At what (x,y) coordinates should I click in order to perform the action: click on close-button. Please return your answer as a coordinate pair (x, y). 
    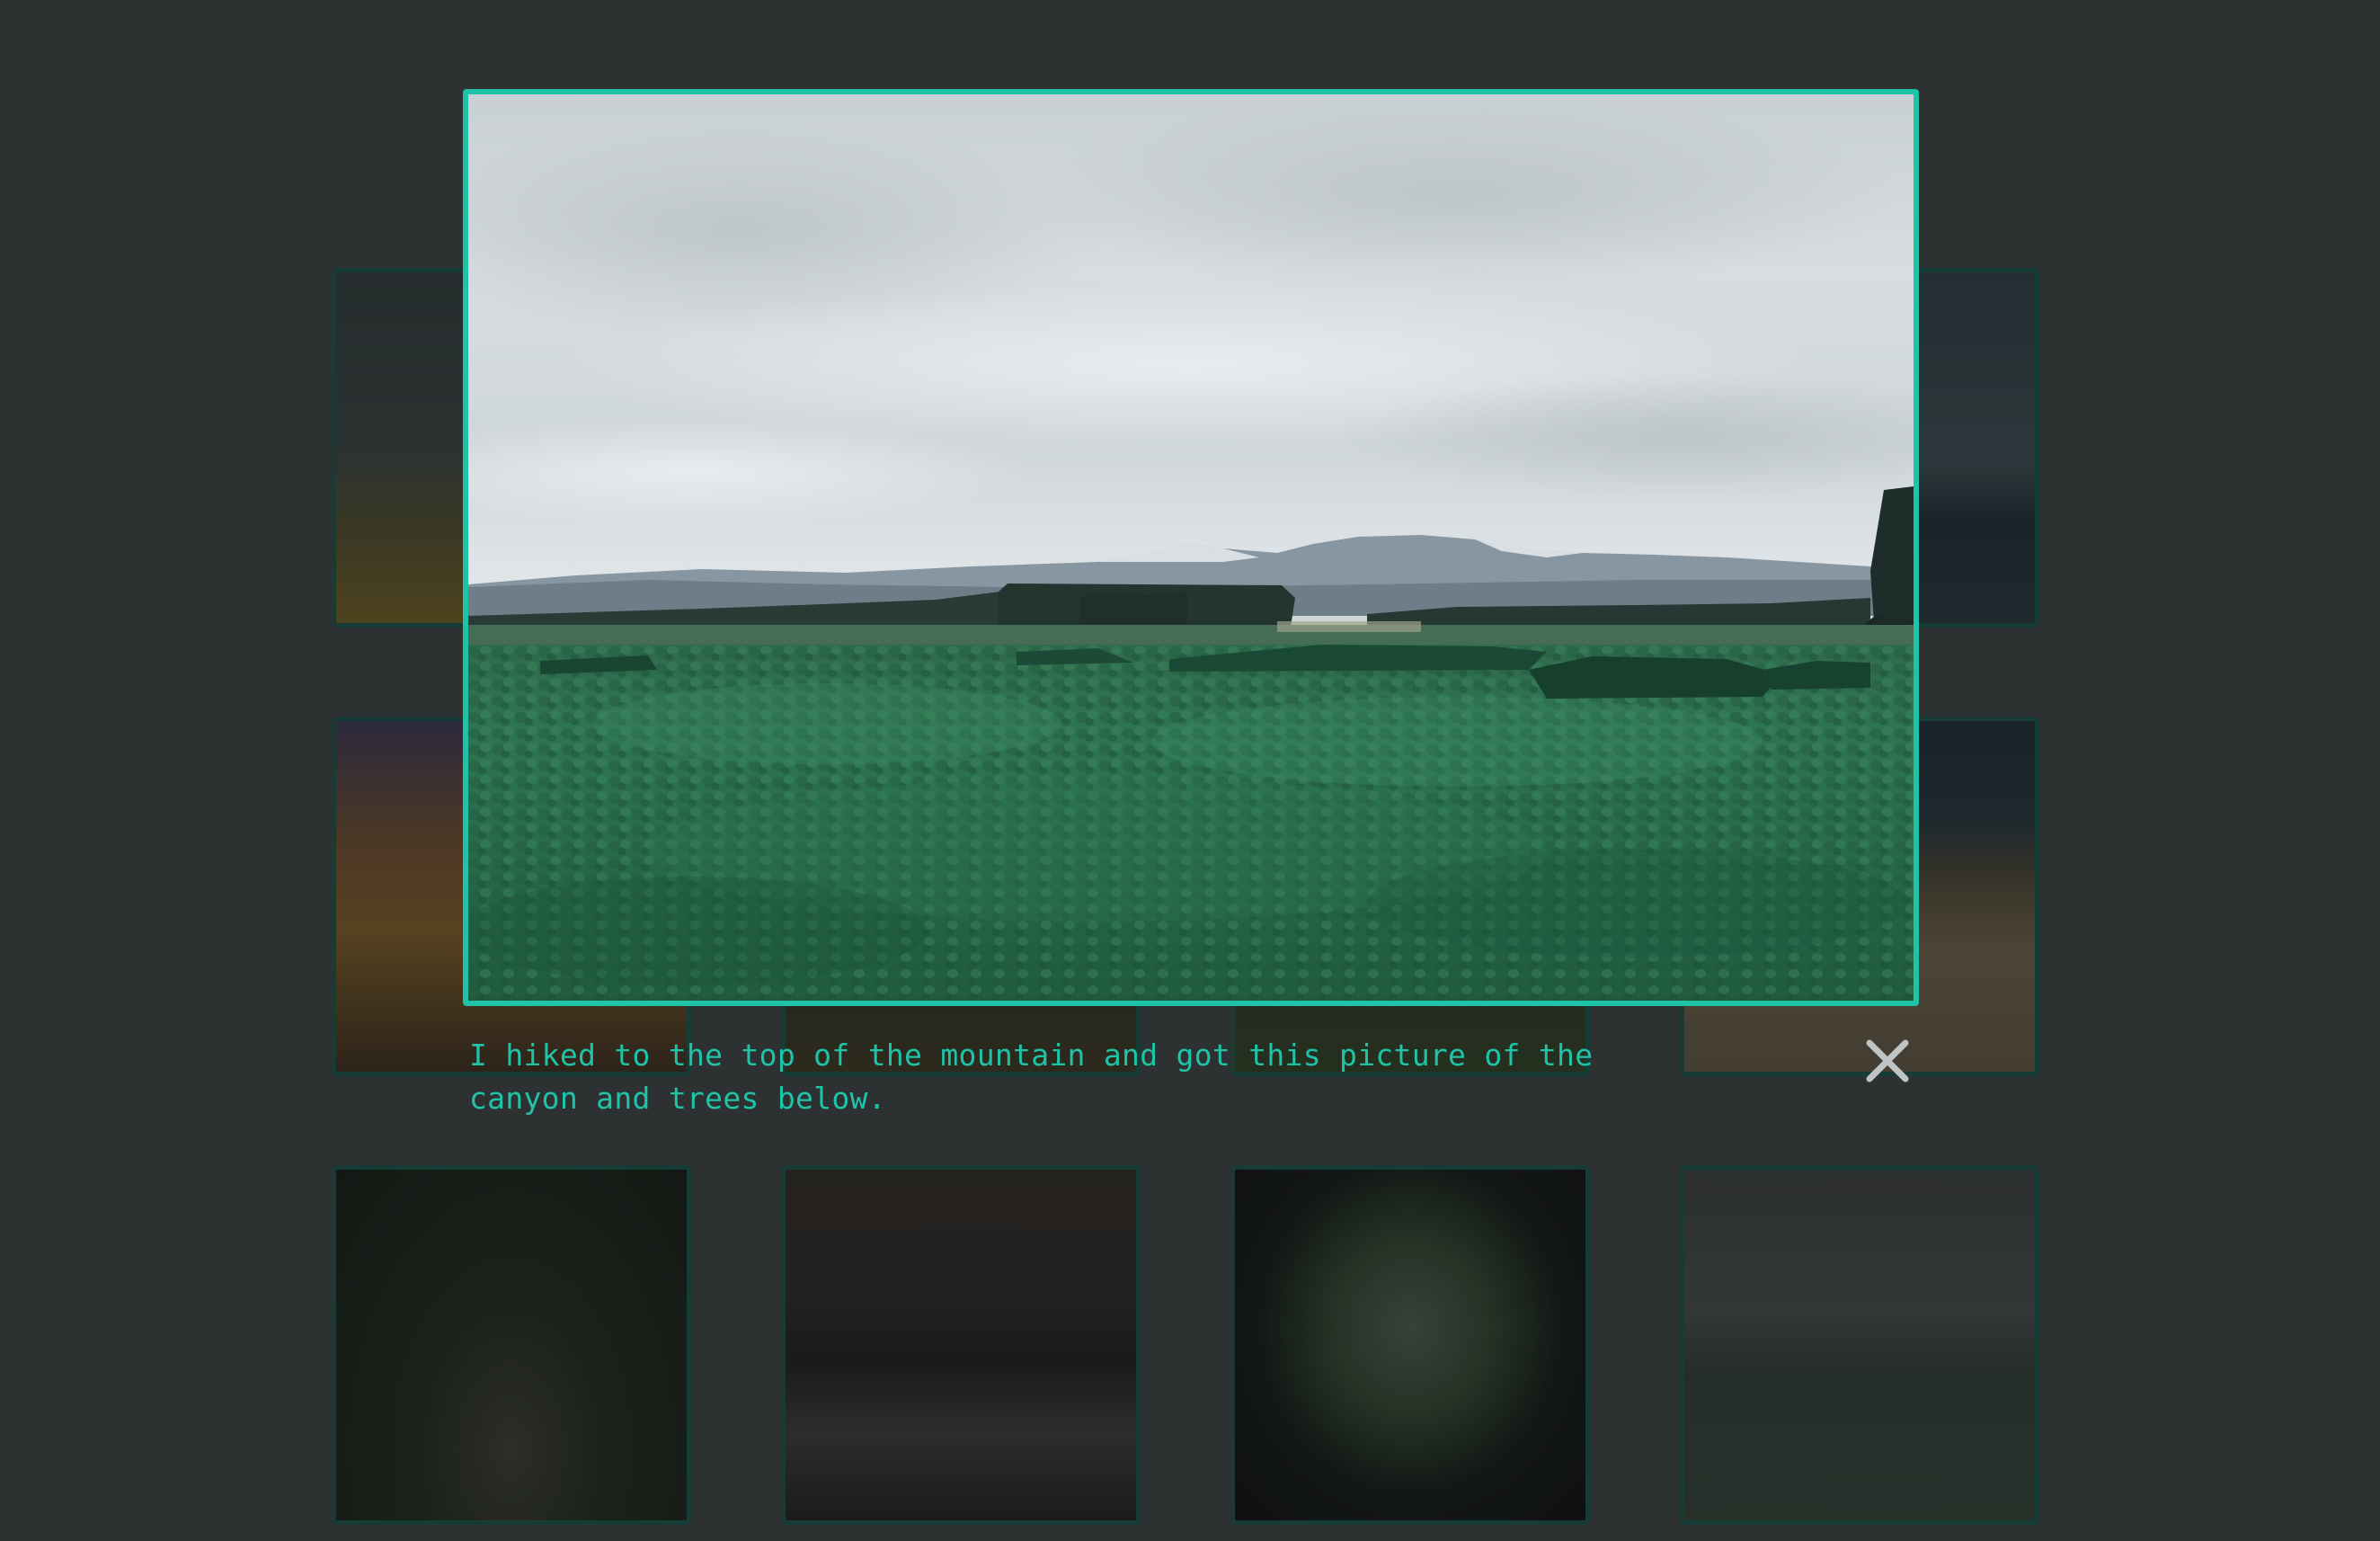
    Looking at the image, I should click on (1887, 1061).